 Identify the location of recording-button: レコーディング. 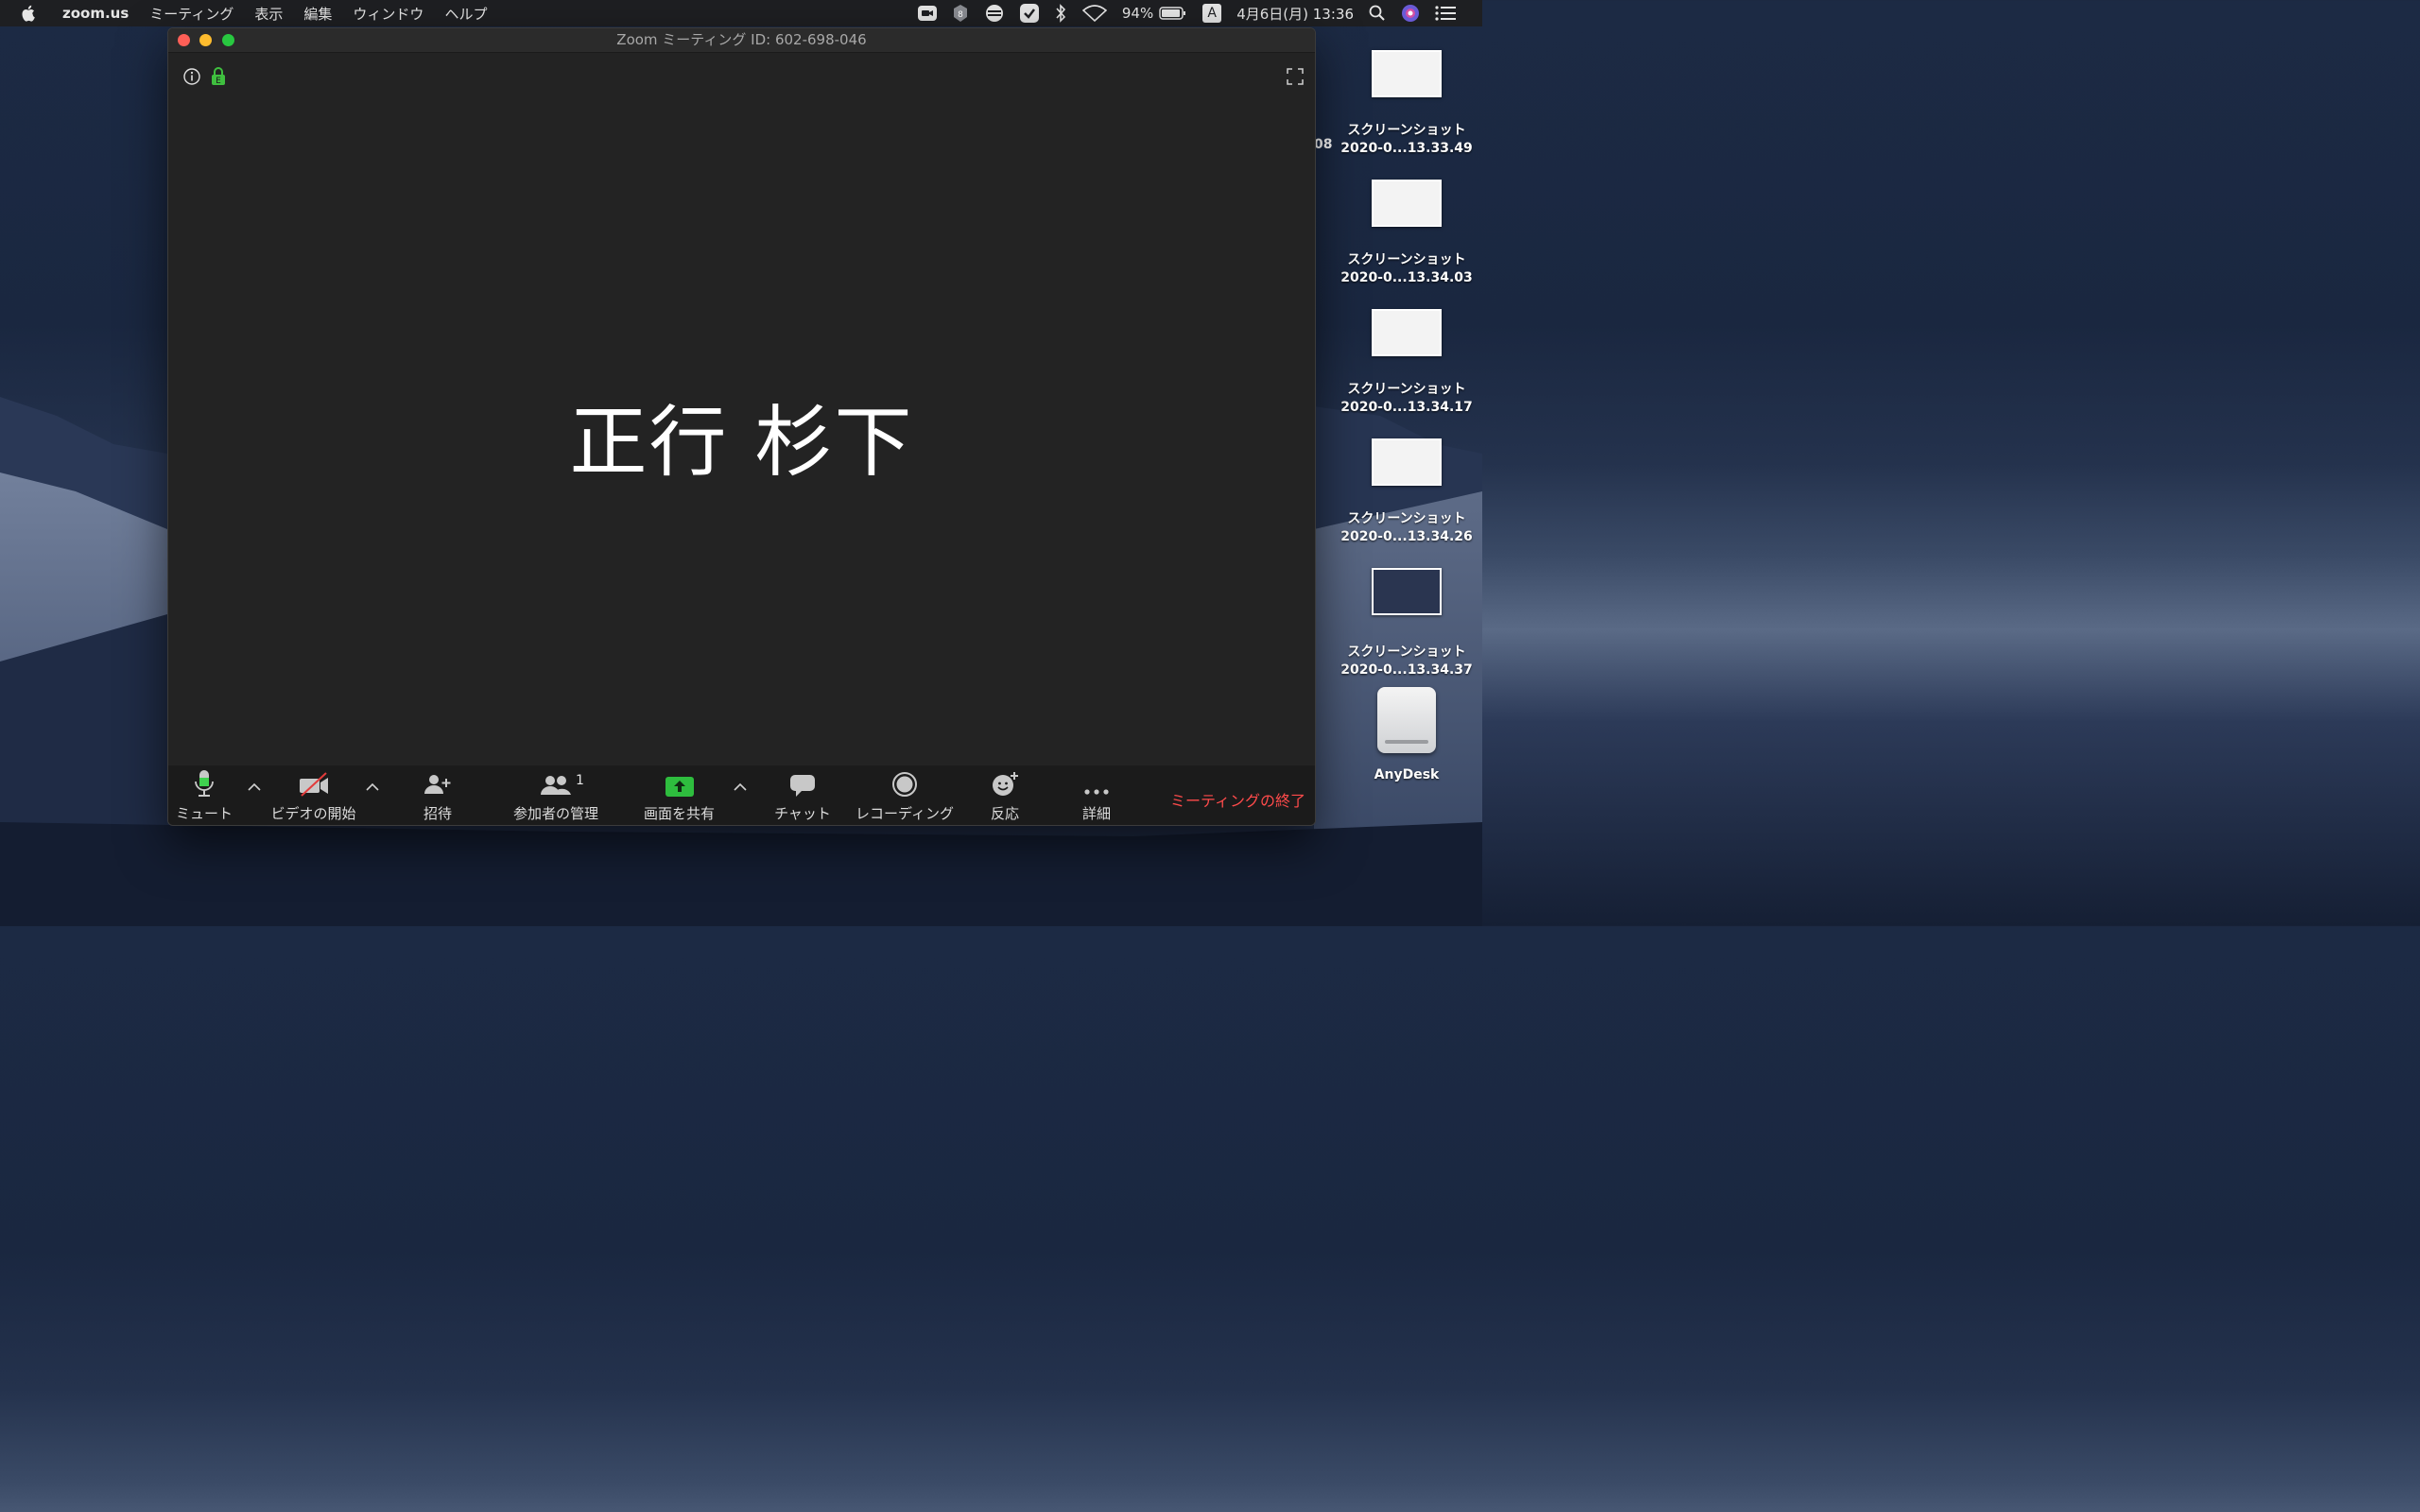
(905, 795).